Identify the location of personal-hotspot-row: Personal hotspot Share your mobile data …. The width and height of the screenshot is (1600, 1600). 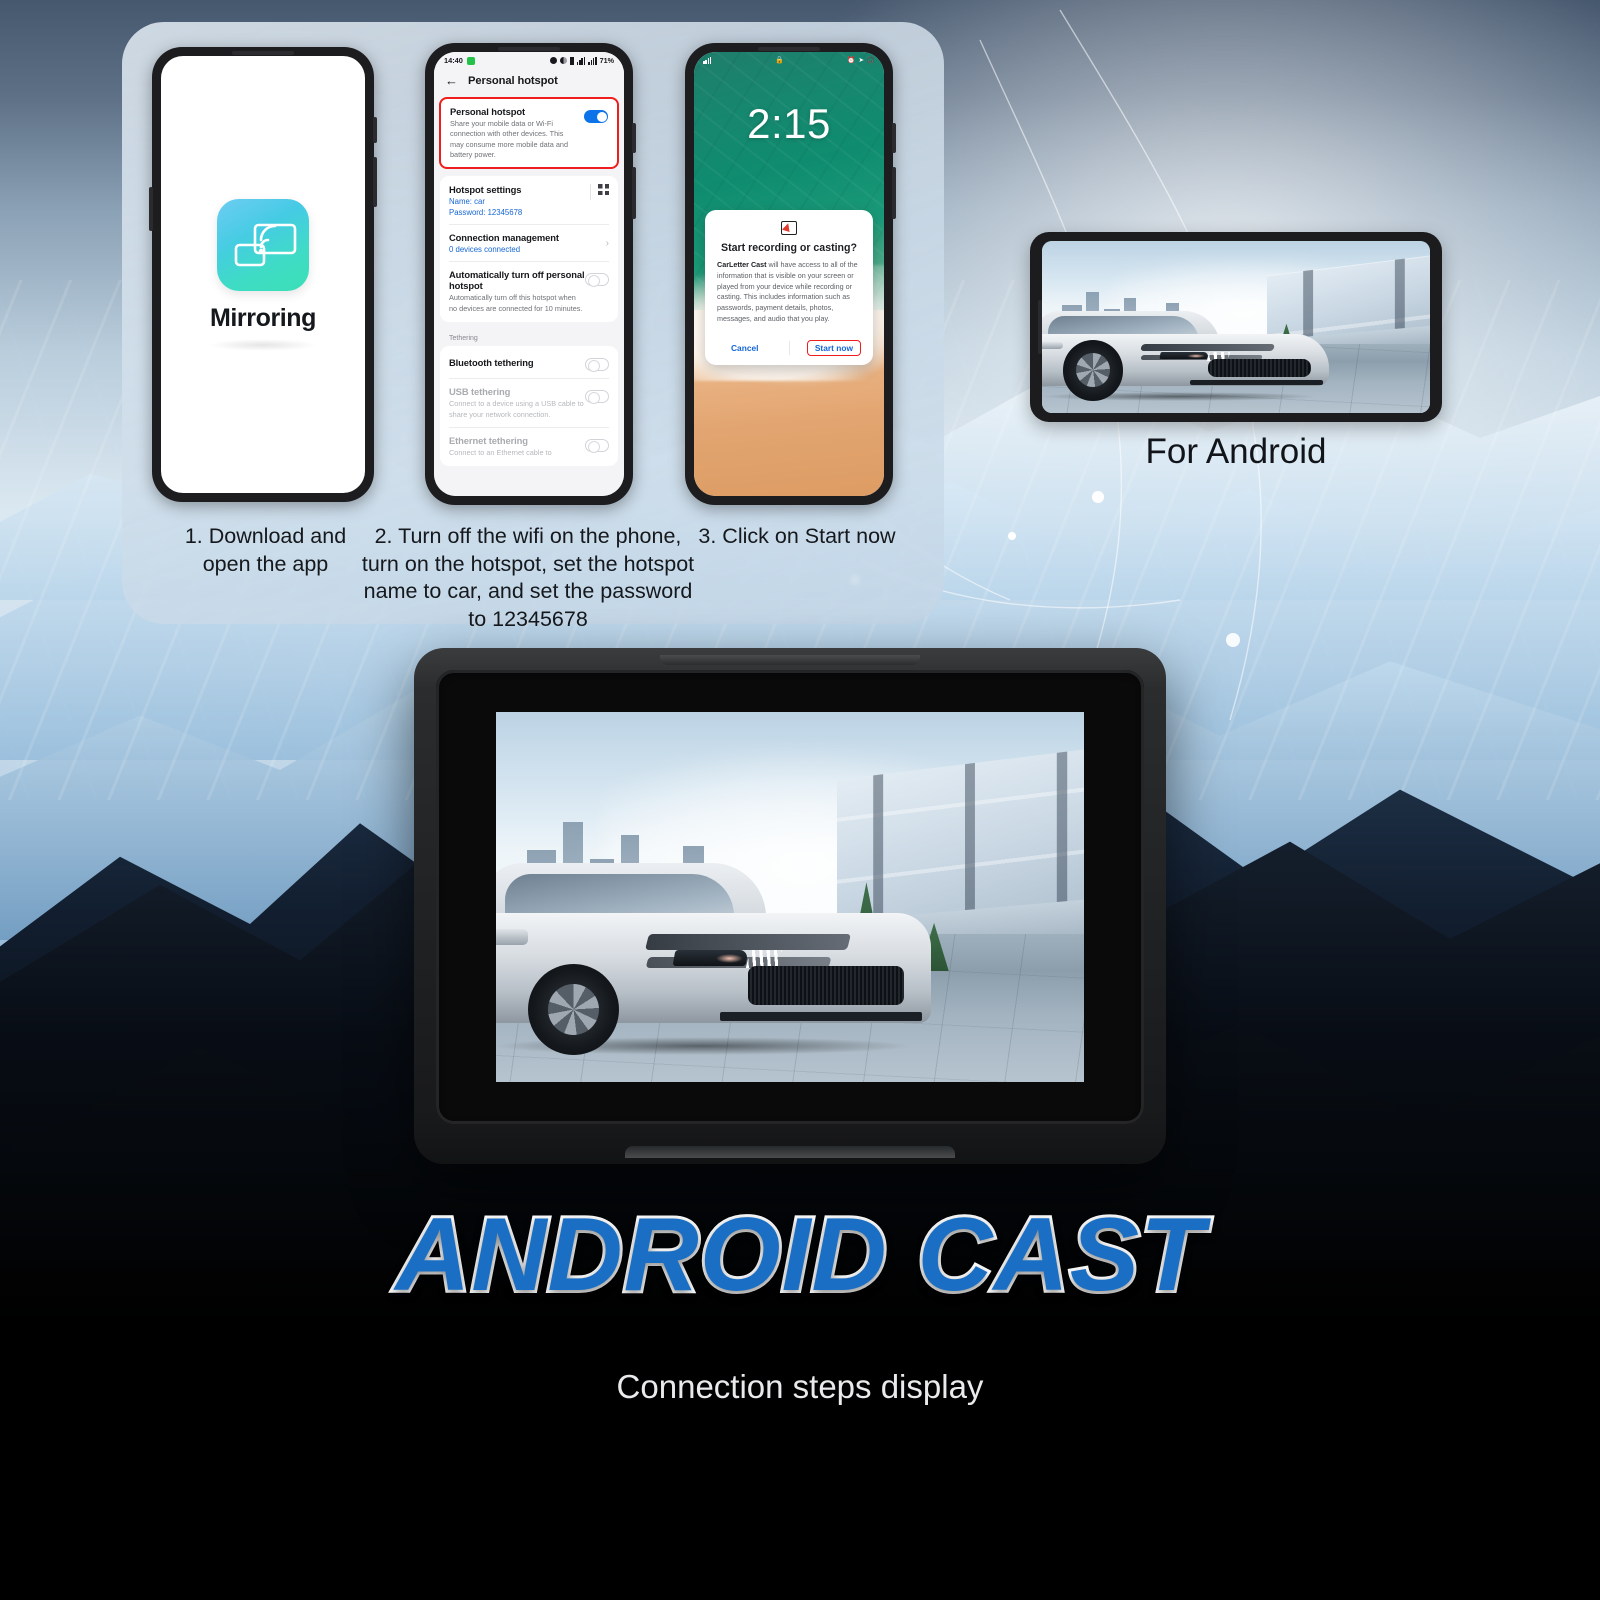
(529, 133).